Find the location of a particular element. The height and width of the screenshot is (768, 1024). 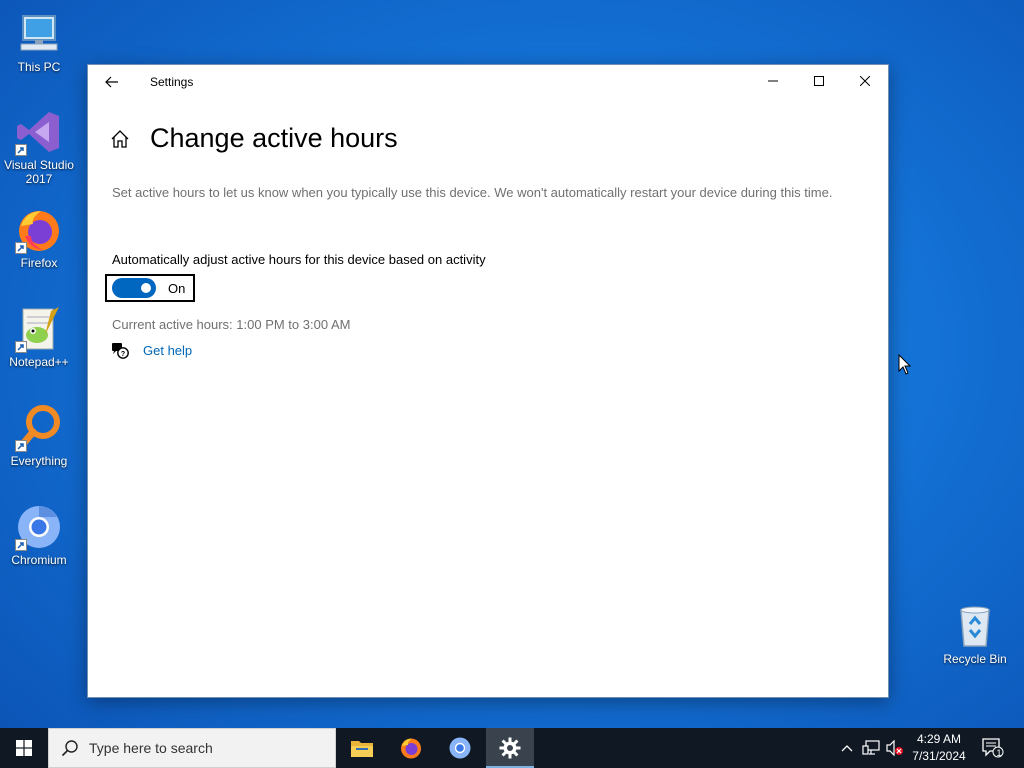

taskbar-settings is located at coordinates (510, 748).